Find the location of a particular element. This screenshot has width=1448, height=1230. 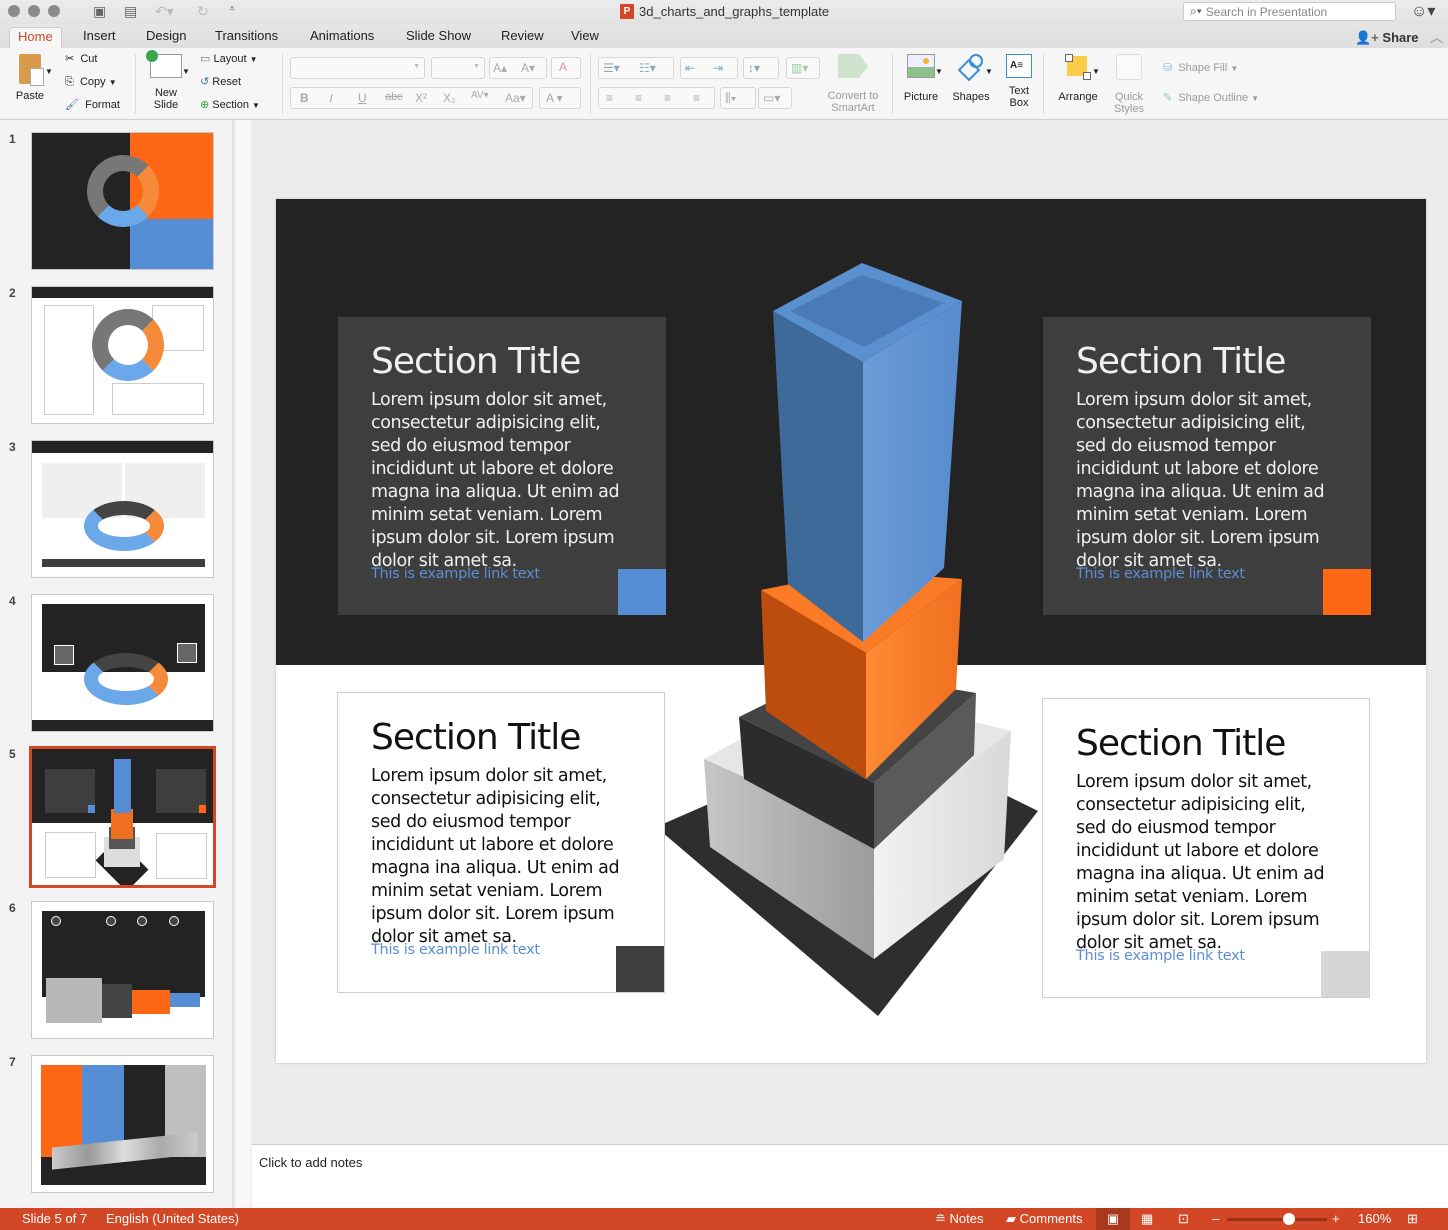

text-box-button: A≡ Text Box is located at coordinates (1019, 81).